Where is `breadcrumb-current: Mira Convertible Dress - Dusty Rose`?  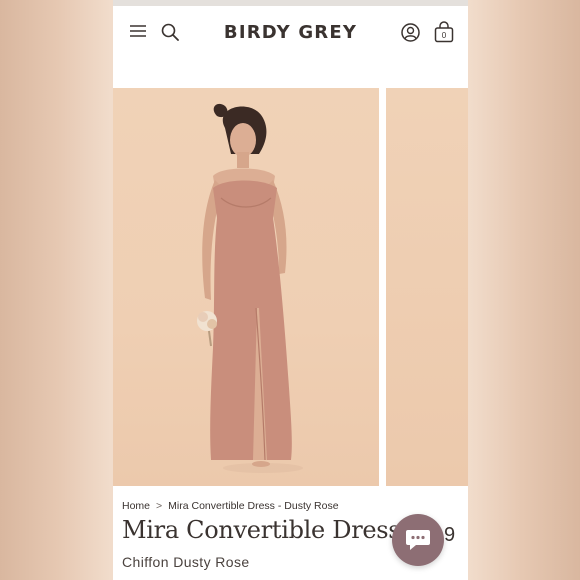
breadcrumb-current: Mira Convertible Dress - Dusty Rose is located at coordinates (253, 506).